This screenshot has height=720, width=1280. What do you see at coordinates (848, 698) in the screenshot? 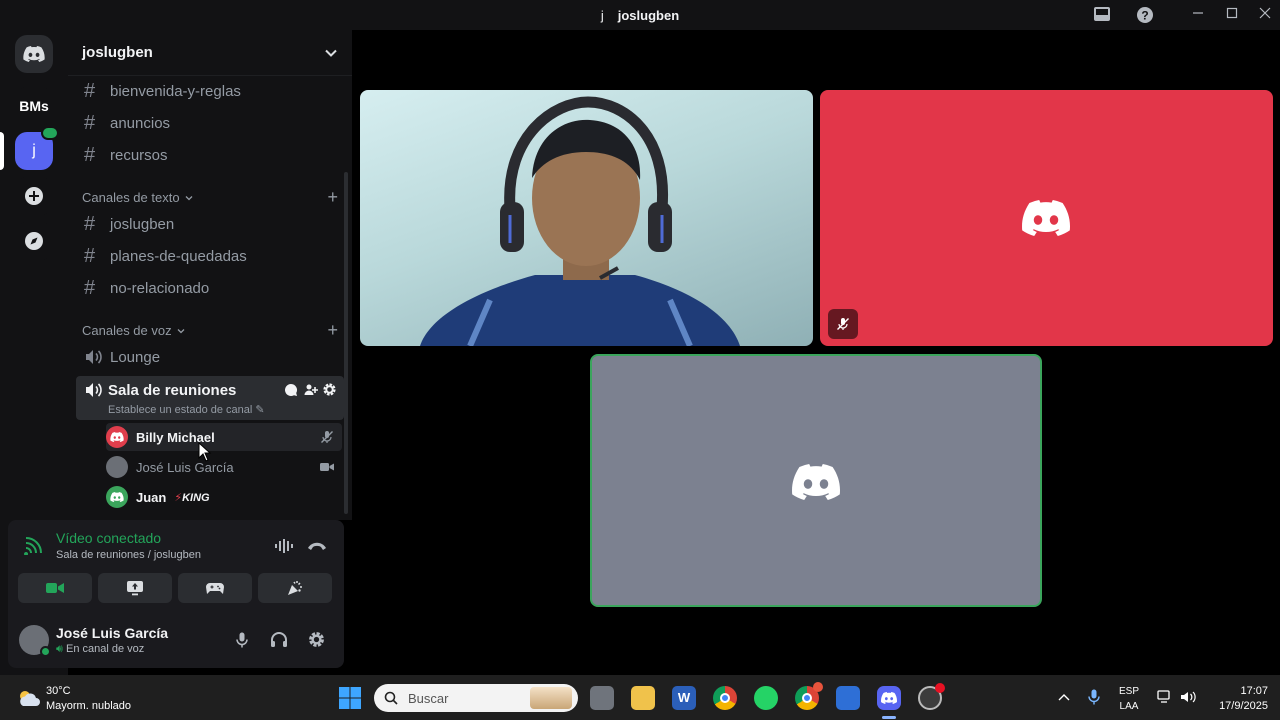
I see `store-icon` at bounding box center [848, 698].